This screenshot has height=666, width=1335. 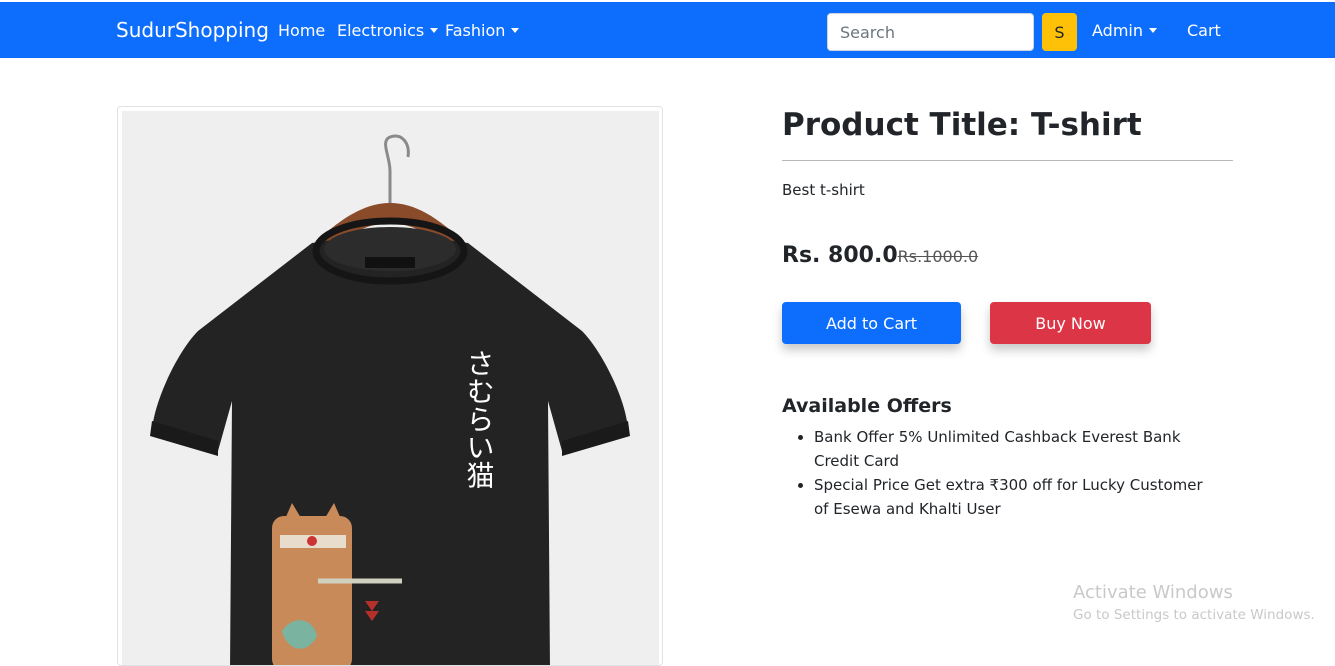 What do you see at coordinates (1194, 615) in the screenshot?
I see `watermark-subtitle: Go to Settings to activate Windows.` at bounding box center [1194, 615].